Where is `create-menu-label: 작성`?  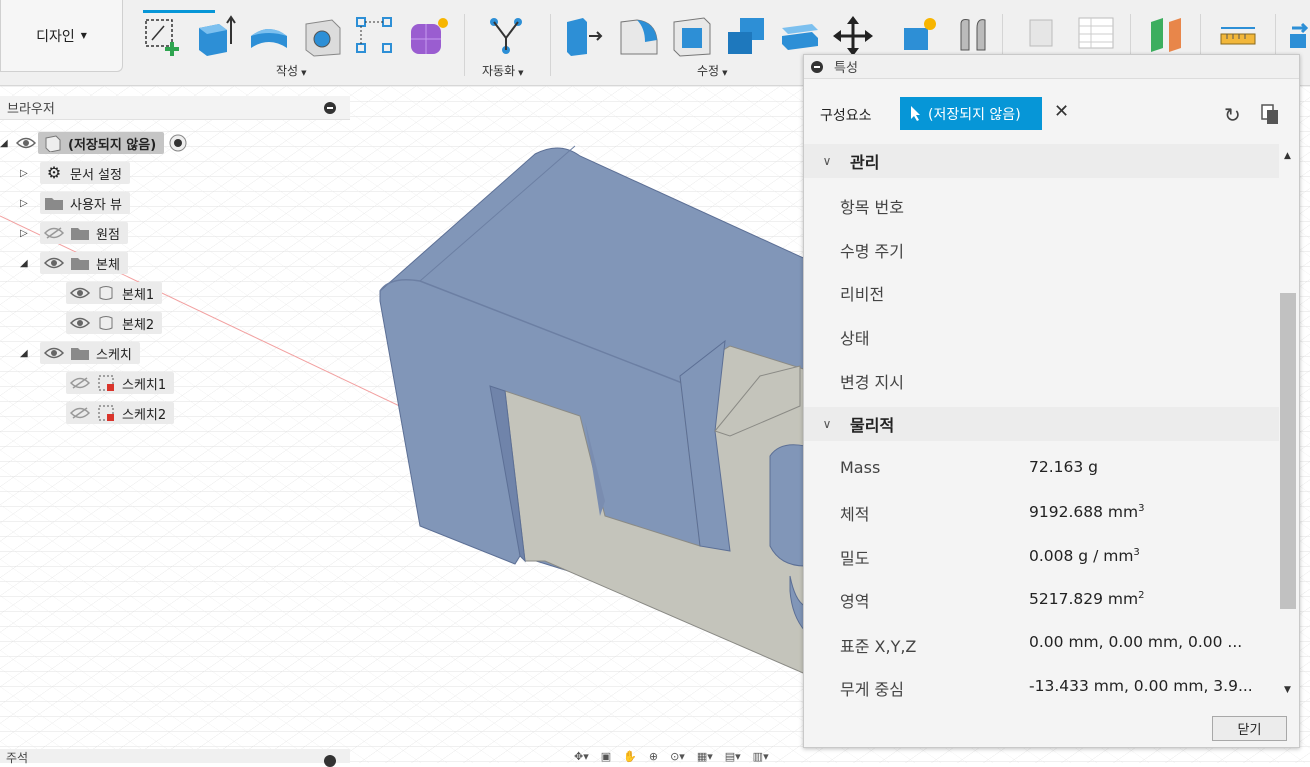 create-menu-label: 작성 is located at coordinates (287, 71).